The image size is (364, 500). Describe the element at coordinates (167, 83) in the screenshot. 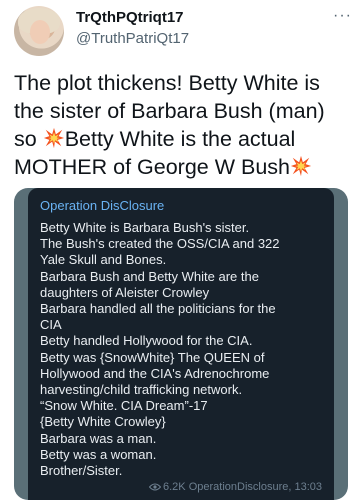

I see `tweet-line: The plot thickens! Betty White is` at that location.